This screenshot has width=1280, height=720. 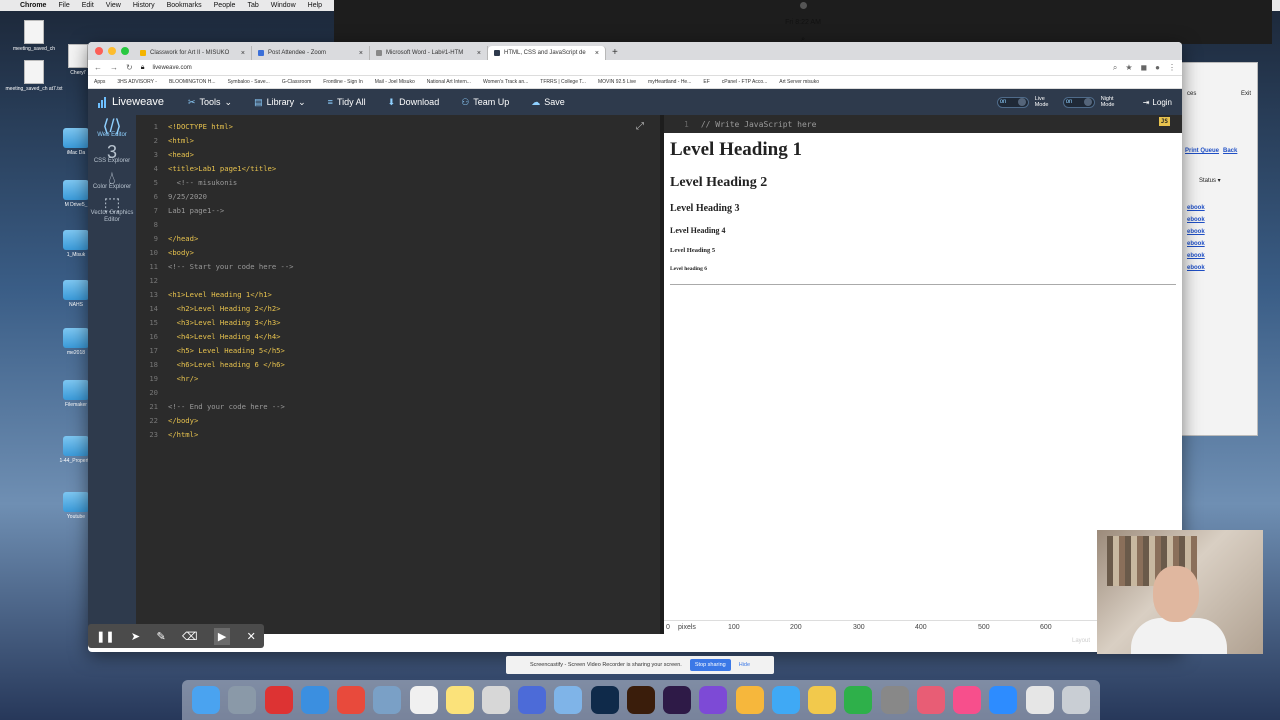 I want to click on code-line: 12, so click(x=398, y=280).